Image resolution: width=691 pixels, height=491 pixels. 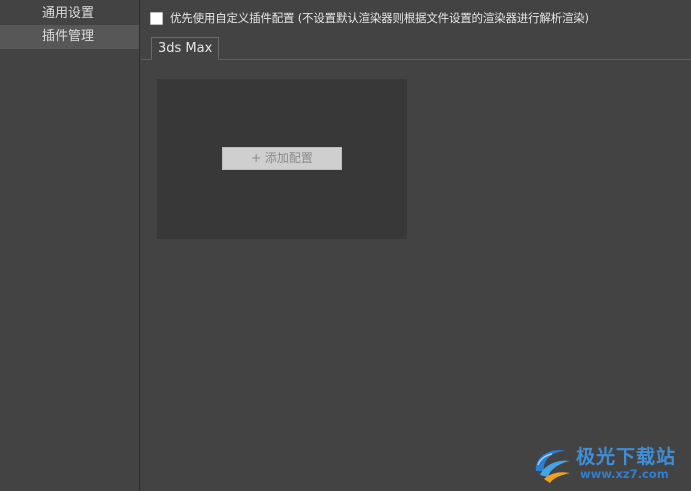 I want to click on watermark-title: 极光下载站, so click(x=626, y=457).